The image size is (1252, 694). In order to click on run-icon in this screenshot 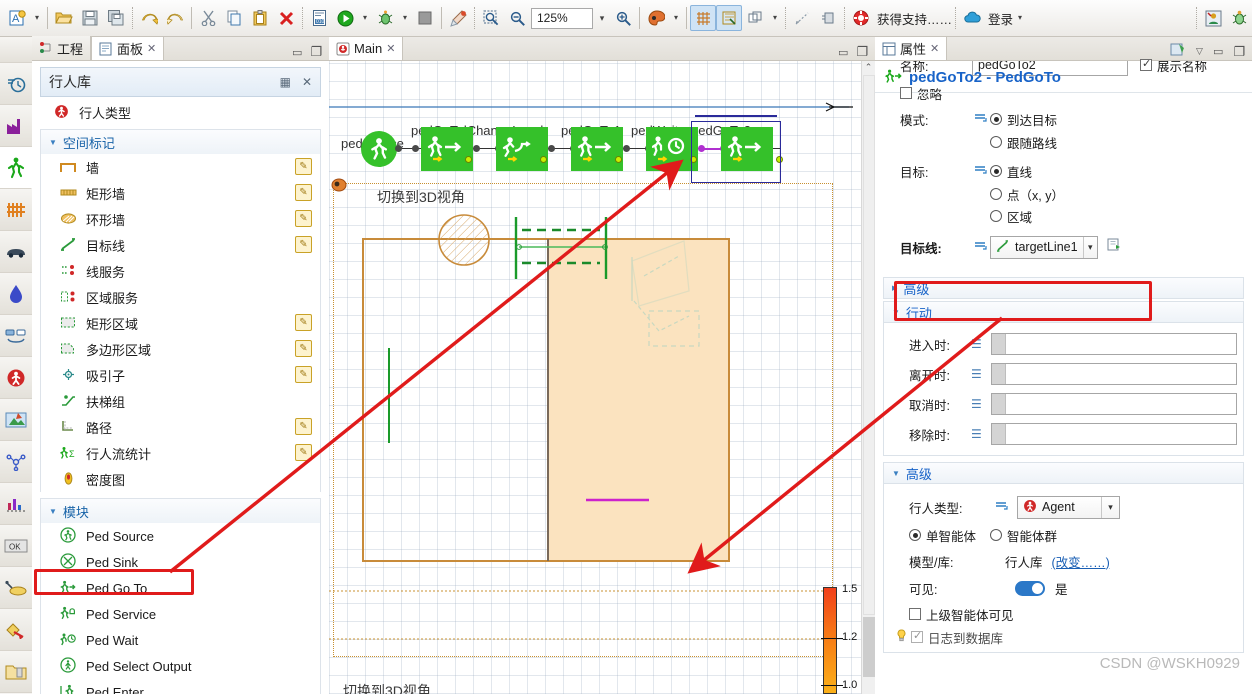, I will do `click(345, 18)`.